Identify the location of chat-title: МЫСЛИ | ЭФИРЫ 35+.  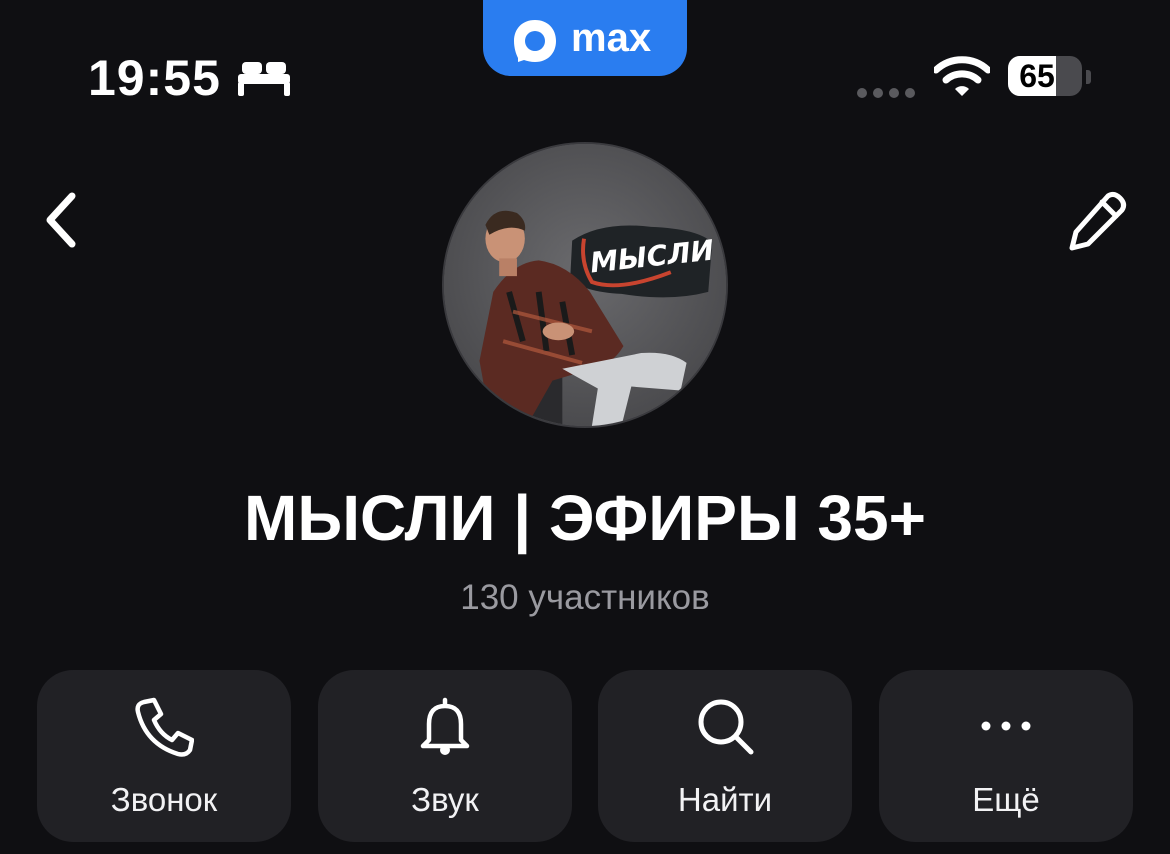
(585, 518).